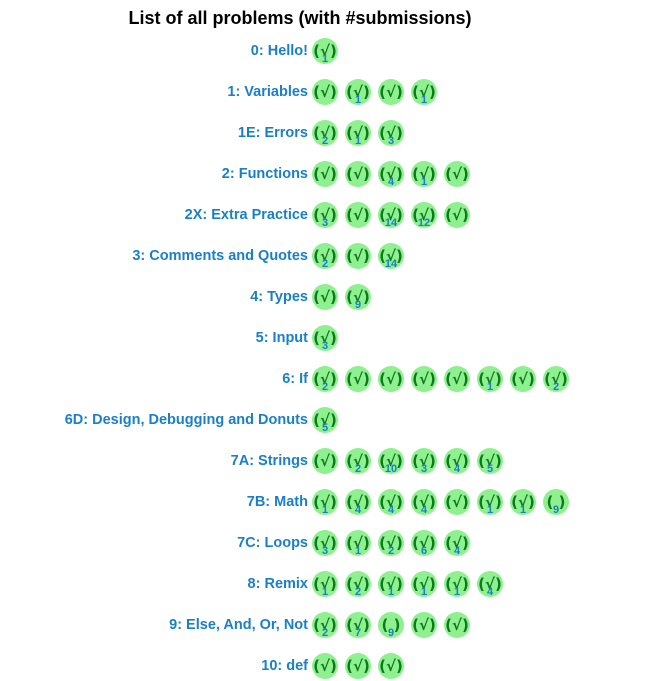 This screenshot has width=671, height=681. What do you see at coordinates (358, 625) in the screenshot?
I see `solved-submission-icon: (√) 7` at bounding box center [358, 625].